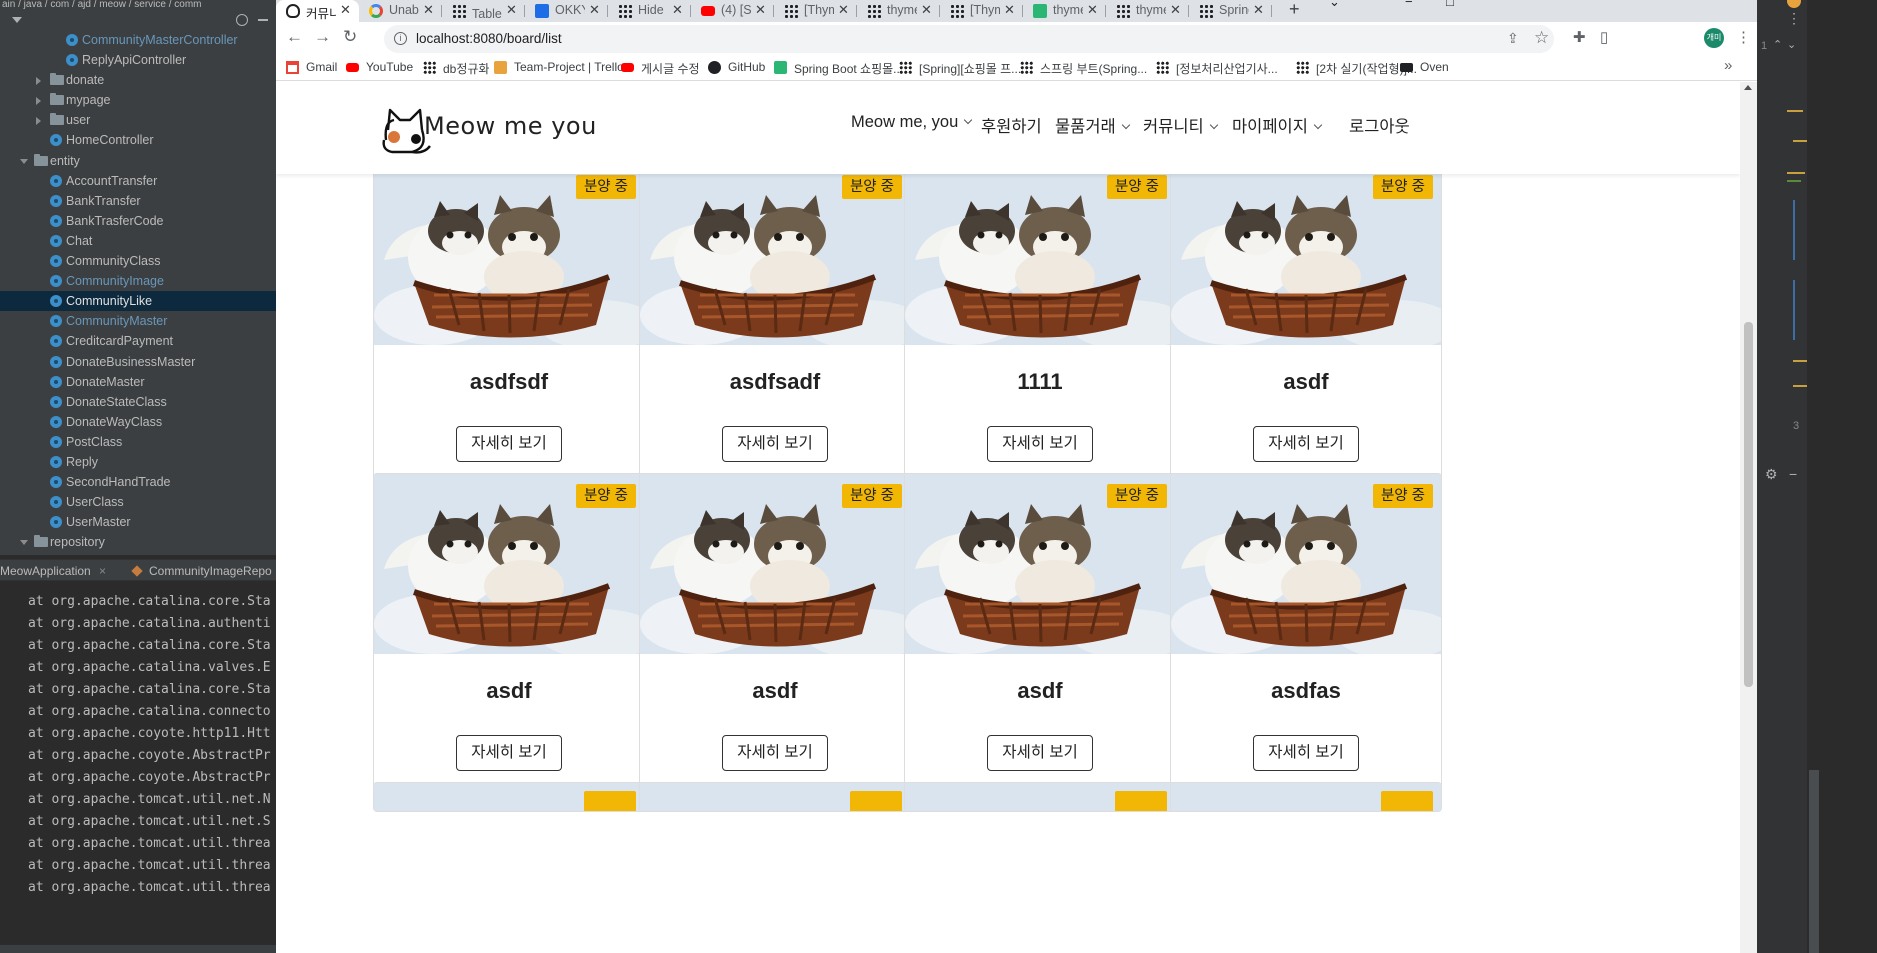  What do you see at coordinates (138, 181) in the screenshot?
I see `tree-item: AccountTransfer` at bounding box center [138, 181].